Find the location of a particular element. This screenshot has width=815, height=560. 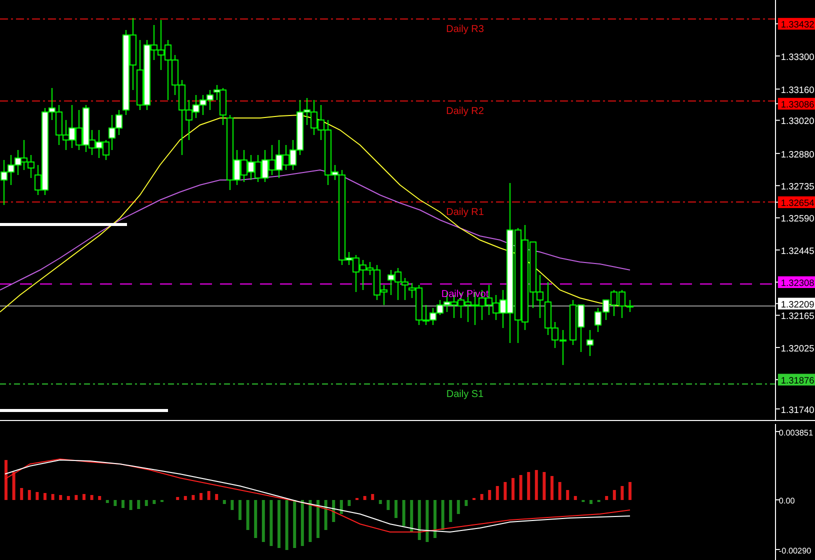

price-label: 1.32735 is located at coordinates (797, 187).